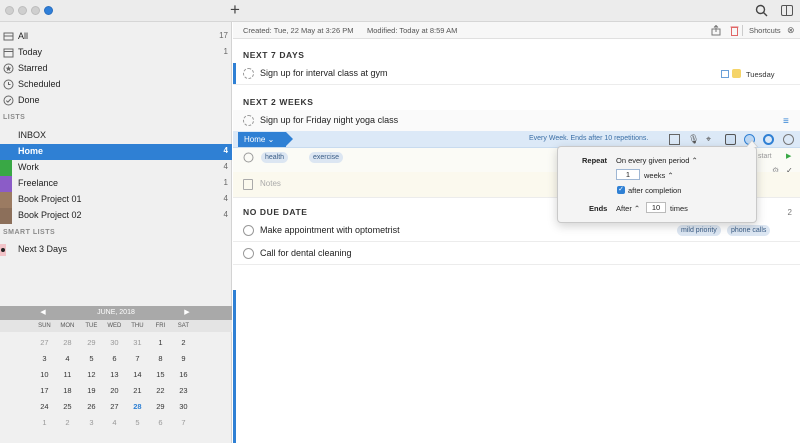 The height and width of the screenshot is (443, 800). I want to click on sidebar-item-done: Done, so click(116, 101).